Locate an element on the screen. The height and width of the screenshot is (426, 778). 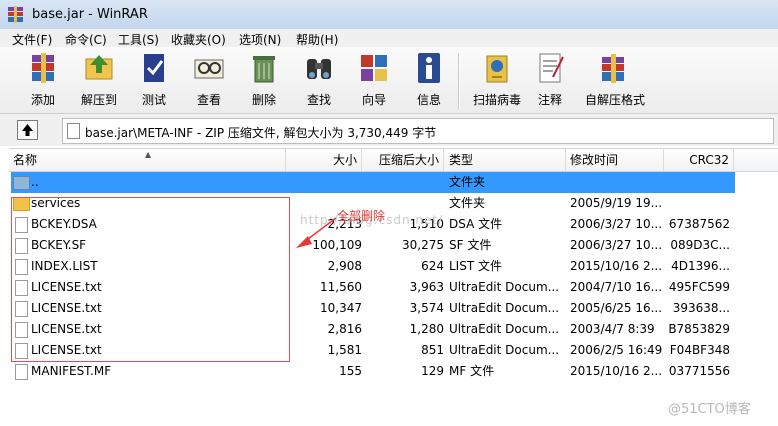
file-size: 155 is located at coordinates (350, 371).